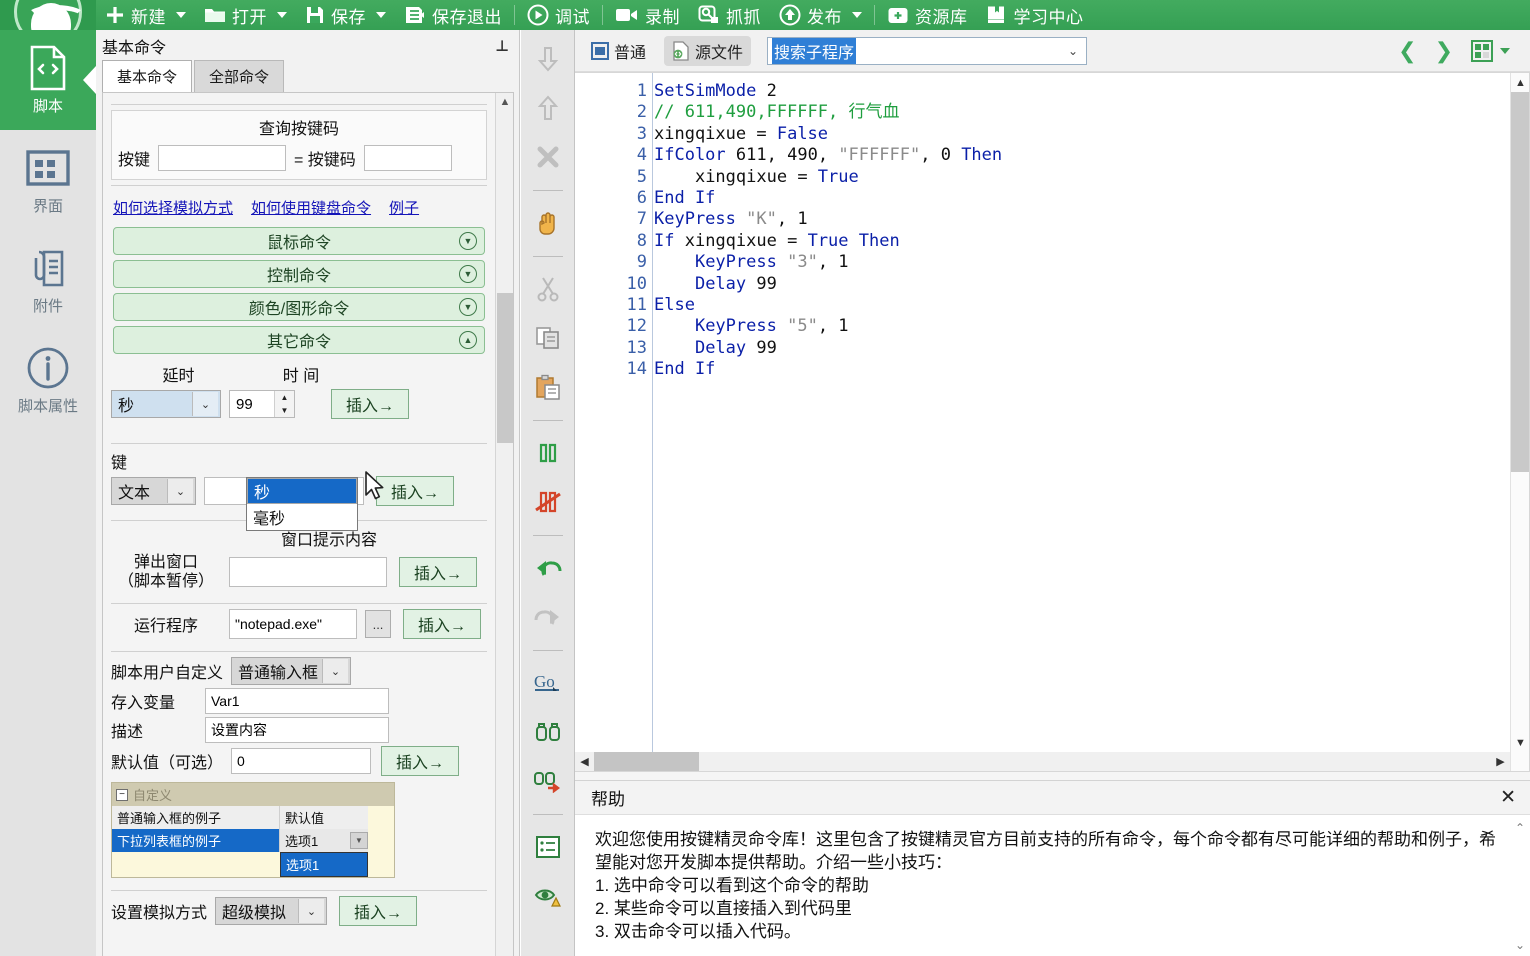 This screenshot has width=1530, height=956. Describe the element at coordinates (453, 15) in the screenshot. I see `toolbar-save-exit-button: 保存退出` at that location.